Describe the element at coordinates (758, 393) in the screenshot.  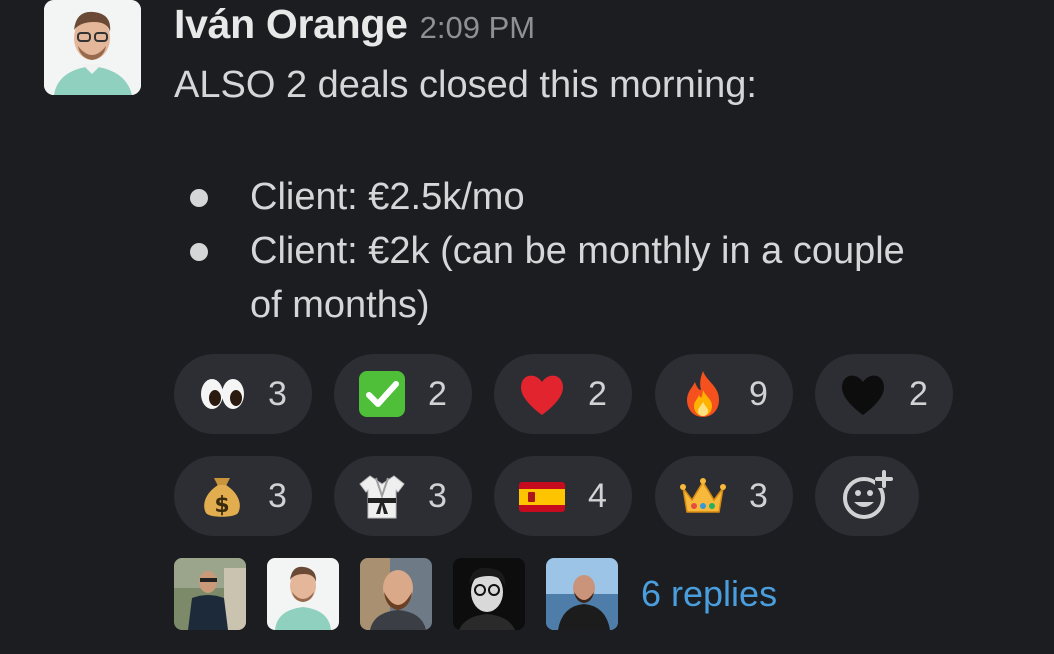
I see `reaction-count: 9` at that location.